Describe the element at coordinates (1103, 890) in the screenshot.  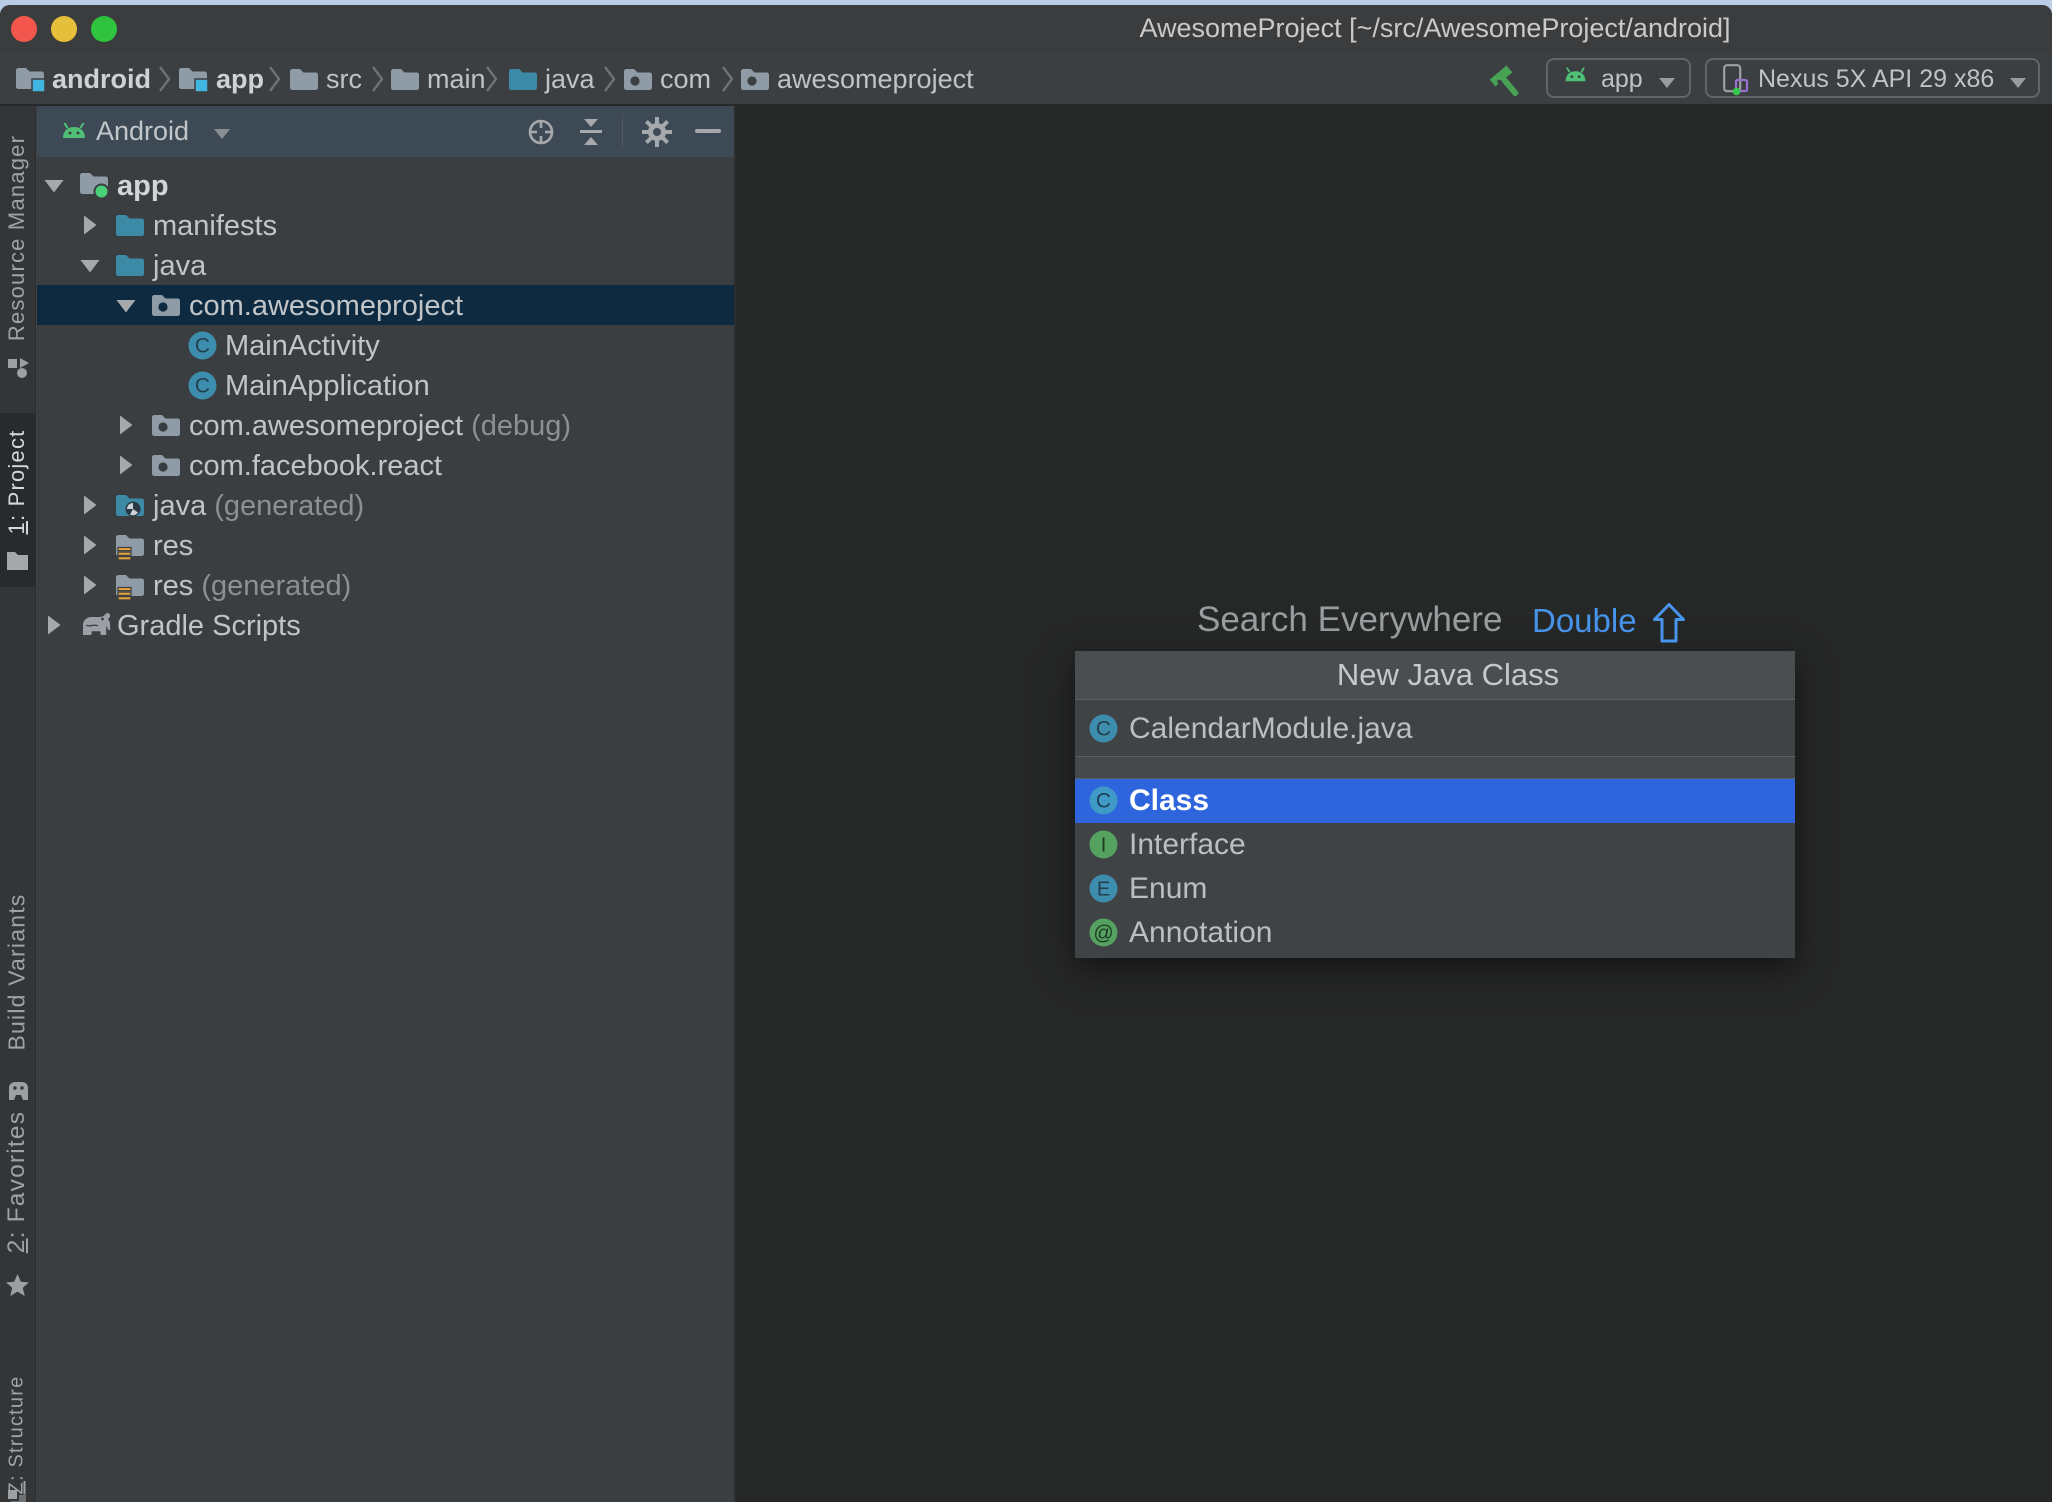
I see `svg-text: E` at that location.